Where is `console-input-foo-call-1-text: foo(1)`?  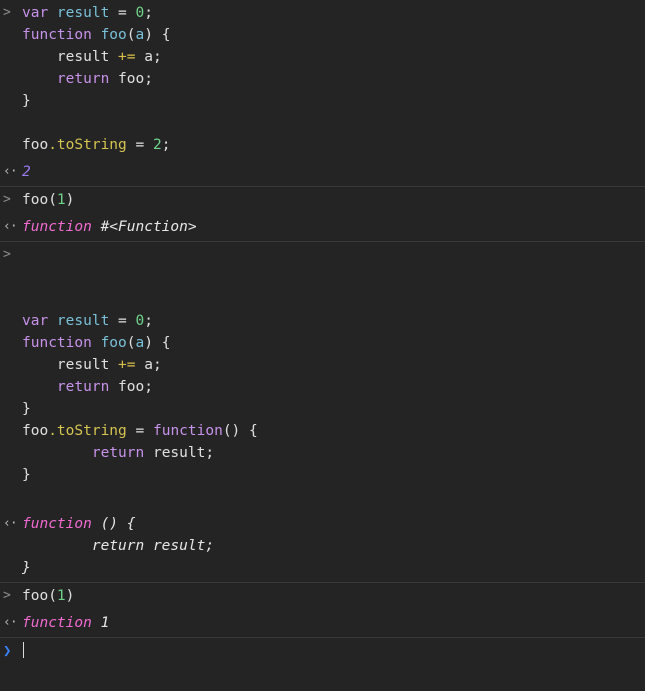
console-input-foo-call-1-text: foo(1) is located at coordinates (333, 200).